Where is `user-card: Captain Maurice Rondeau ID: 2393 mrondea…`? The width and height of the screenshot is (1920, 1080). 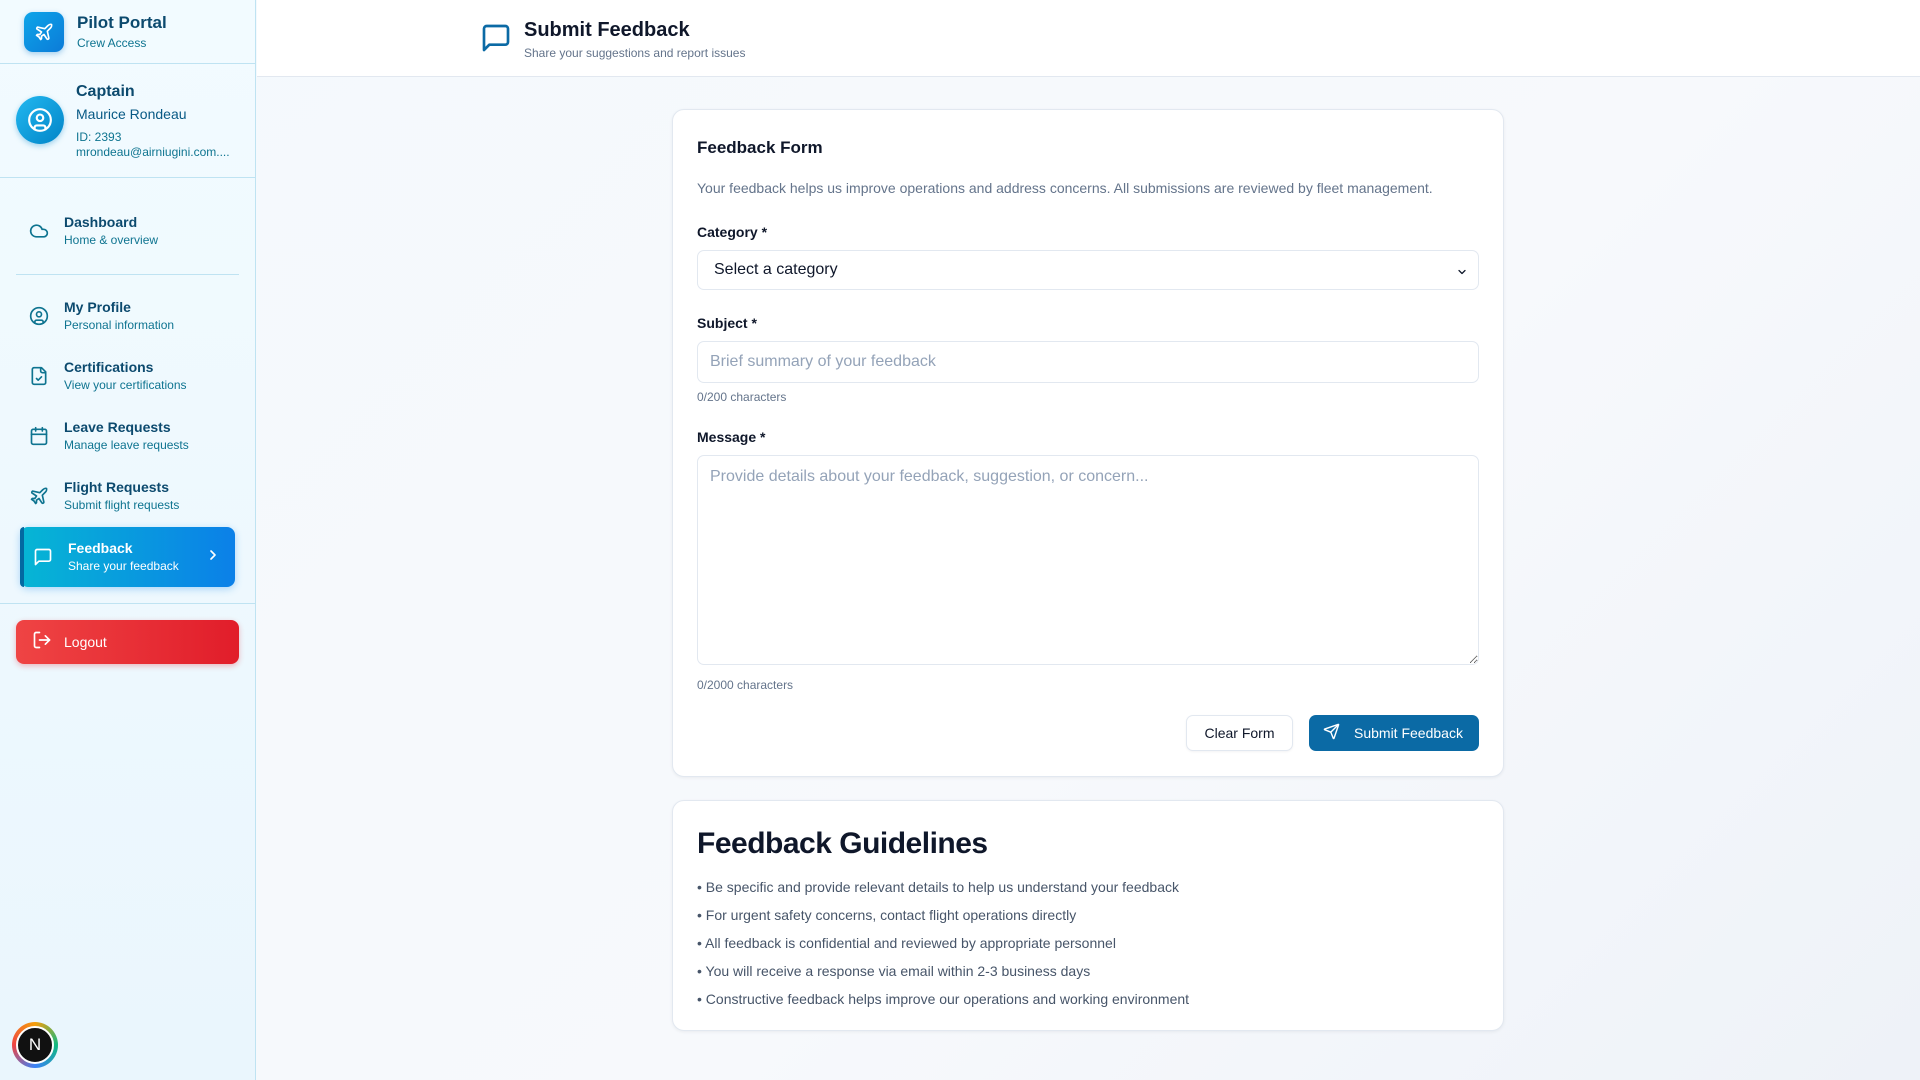 user-card: Captain Maurice Rondeau ID: 2393 mrondea… is located at coordinates (127, 121).